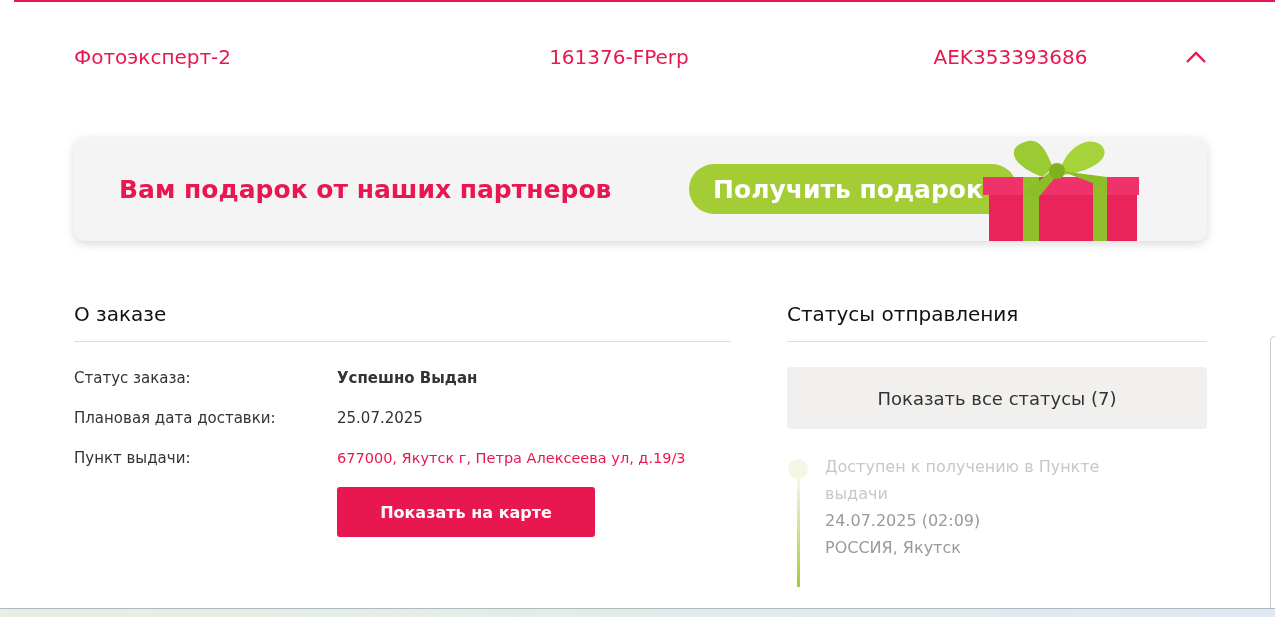 The image size is (1275, 617). I want to click on show-all-statuses-button: Показать все статусы (7), so click(997, 398).